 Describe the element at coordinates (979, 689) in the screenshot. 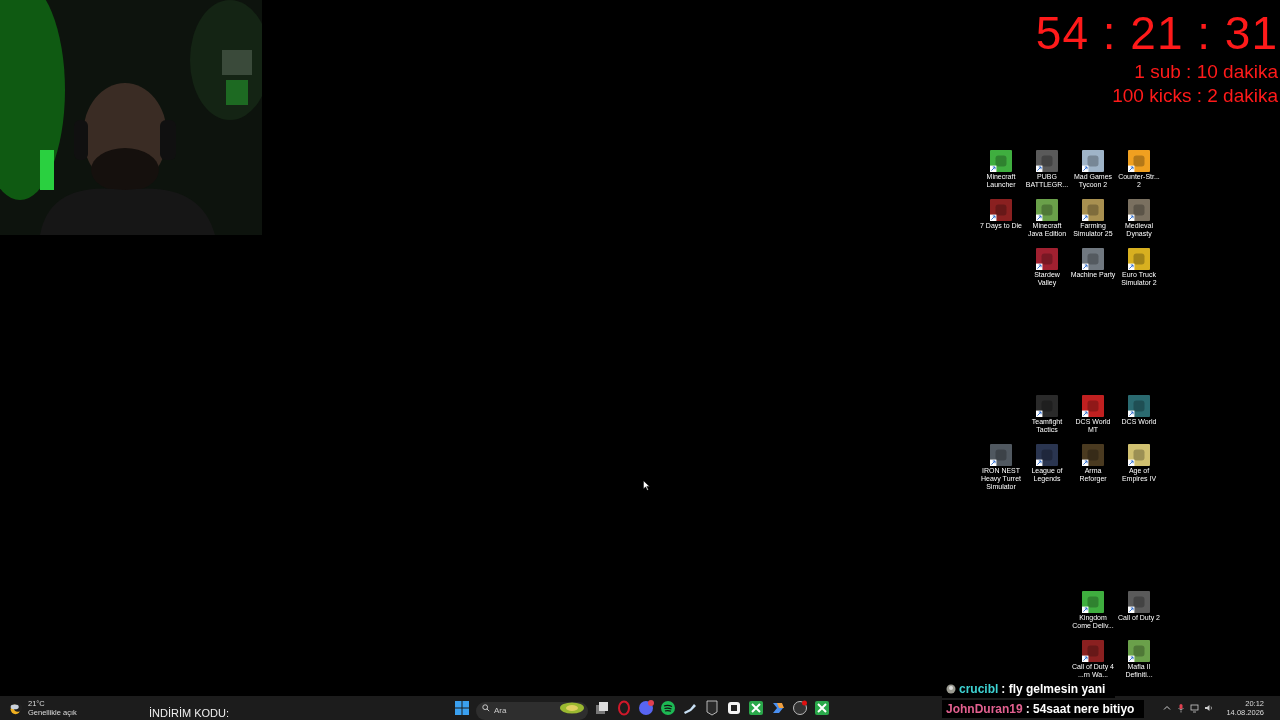

I see `chat-username: crucibl` at that location.